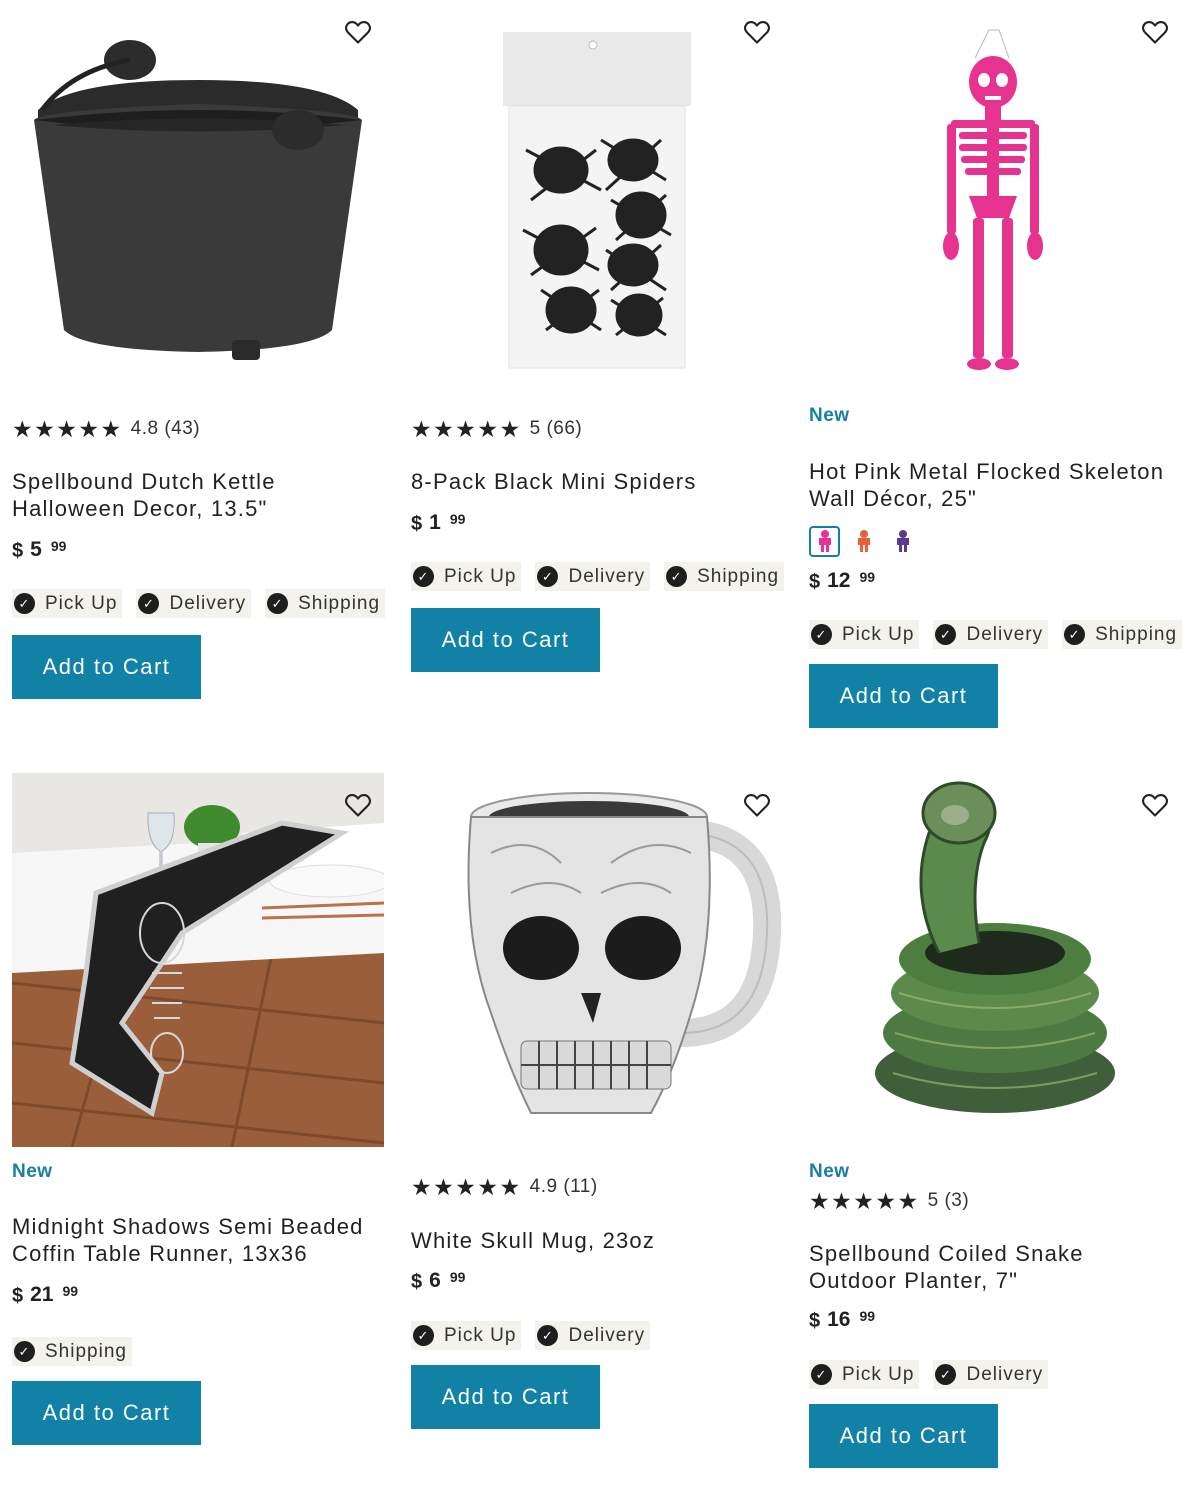  What do you see at coordinates (839, 1319) in the screenshot?
I see `price-whole: 16` at bounding box center [839, 1319].